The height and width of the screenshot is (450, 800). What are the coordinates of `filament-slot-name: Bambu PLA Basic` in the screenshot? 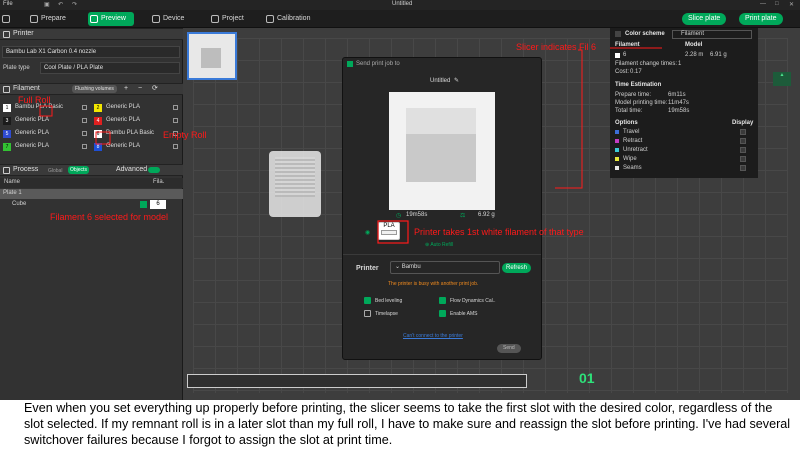 It's located at (130, 133).